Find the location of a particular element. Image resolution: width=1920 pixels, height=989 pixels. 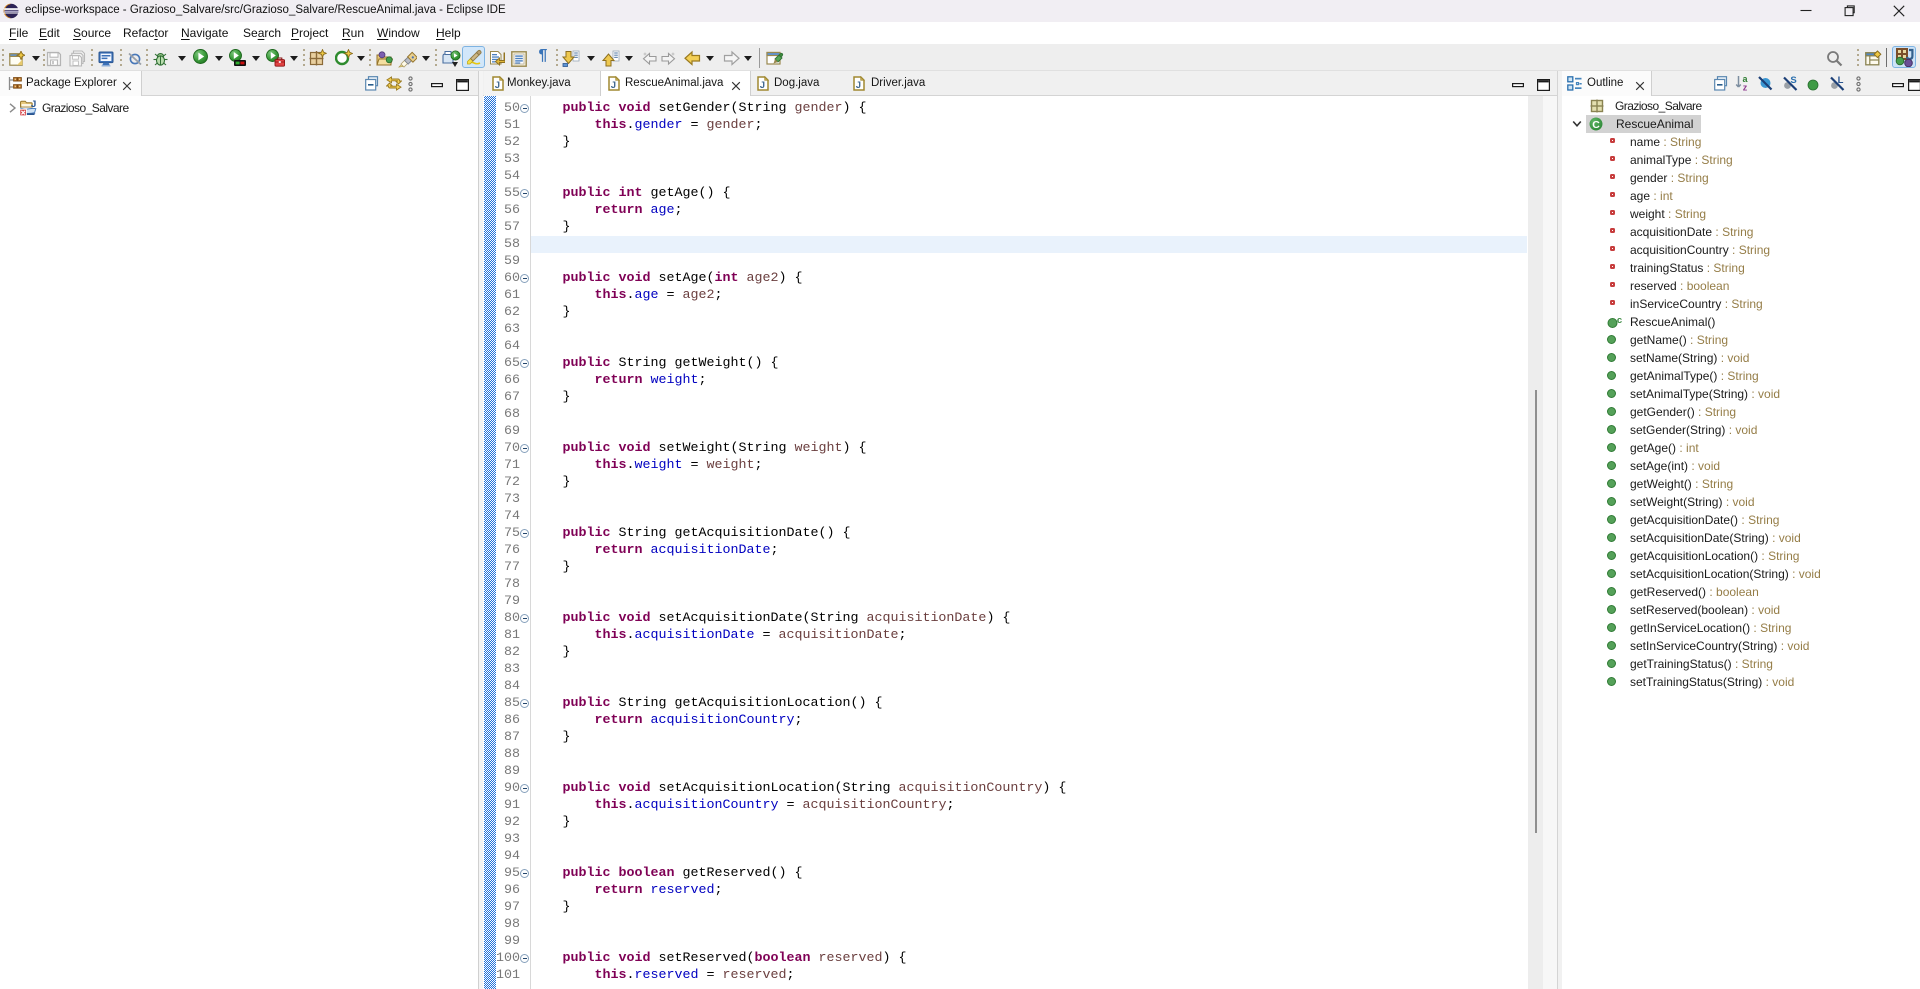

svg-text: C is located at coordinates (1596, 125).